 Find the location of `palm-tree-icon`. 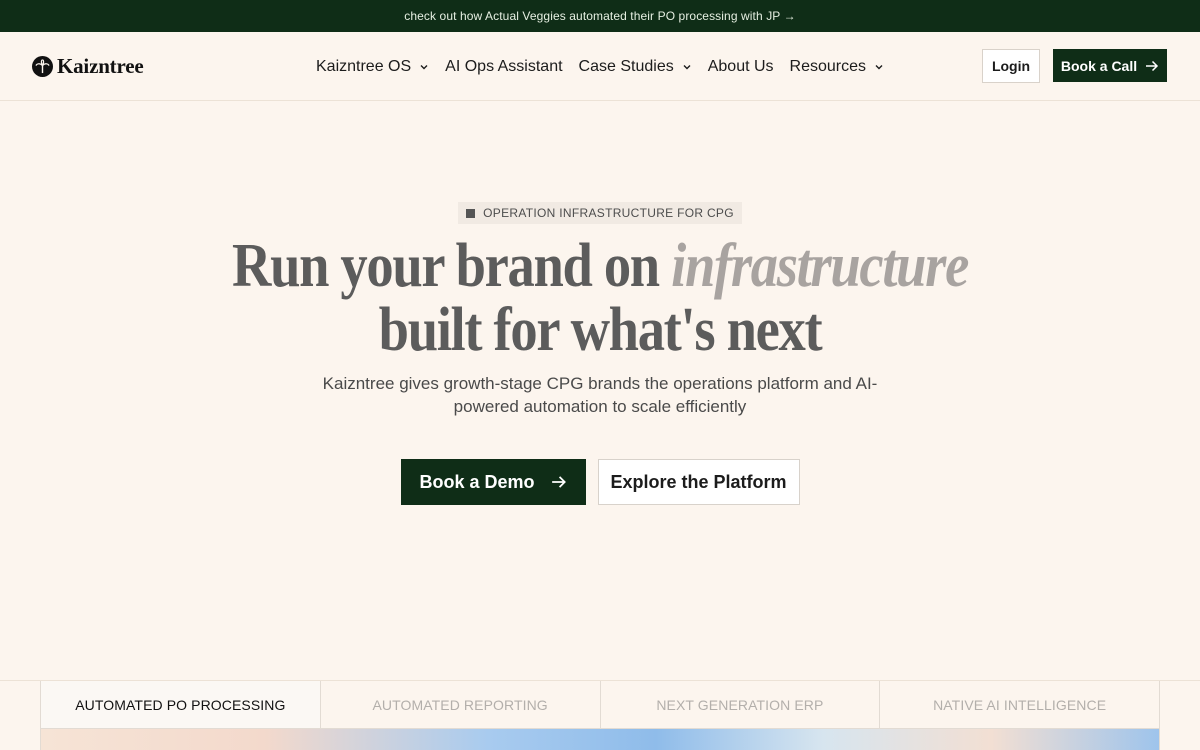

palm-tree-icon is located at coordinates (42, 66).